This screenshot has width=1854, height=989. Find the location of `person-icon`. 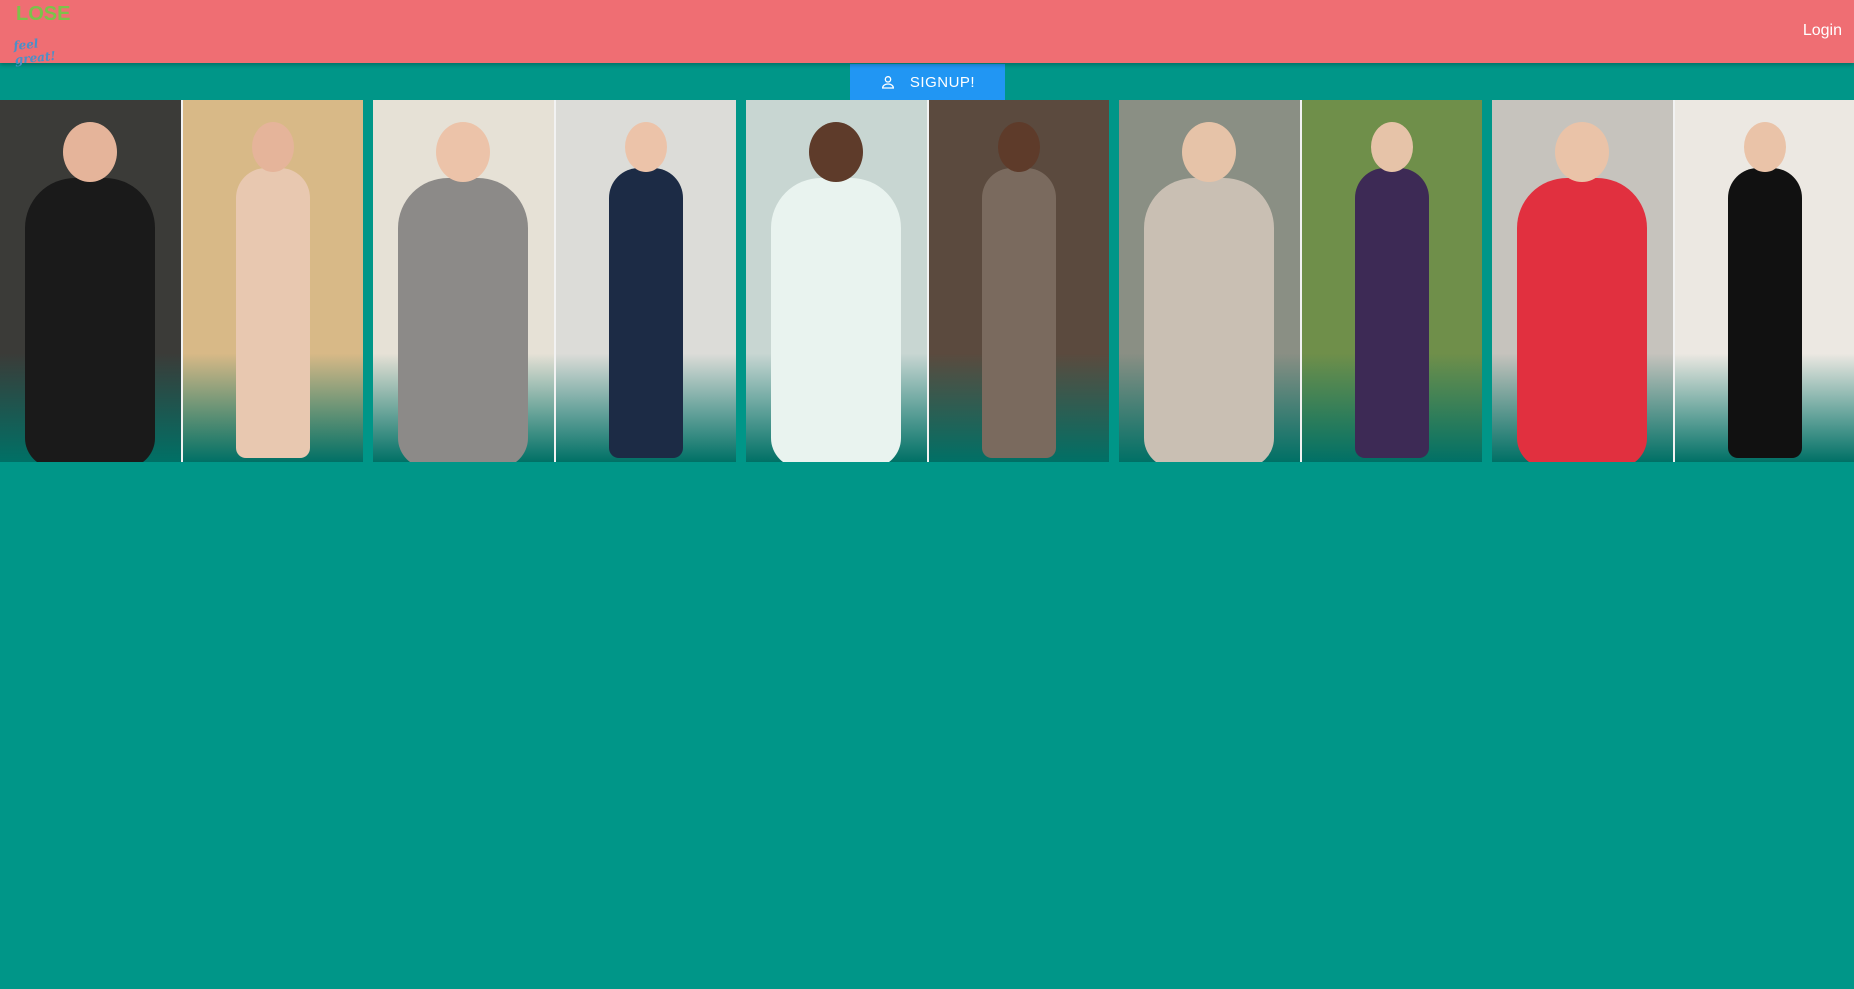

person-icon is located at coordinates (887, 82).